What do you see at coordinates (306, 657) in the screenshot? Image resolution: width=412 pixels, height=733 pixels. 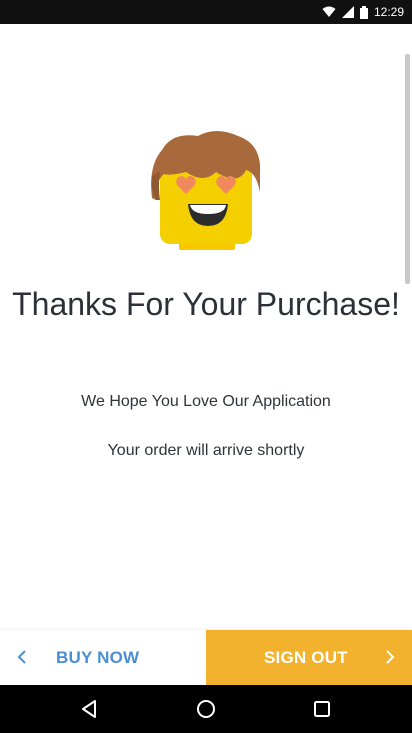 I see `sign-out-label: SIGN OUT` at bounding box center [306, 657].